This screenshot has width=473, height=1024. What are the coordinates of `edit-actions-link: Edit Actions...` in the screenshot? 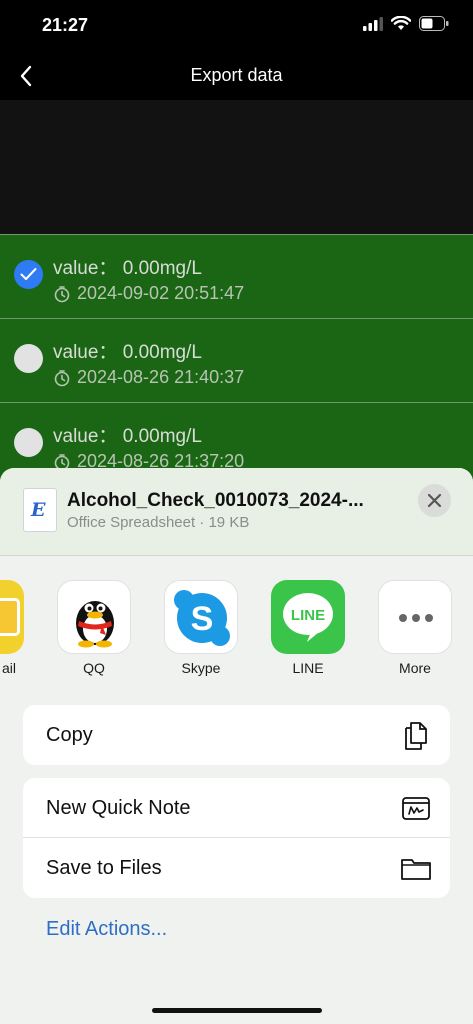 It's located at (106, 929).